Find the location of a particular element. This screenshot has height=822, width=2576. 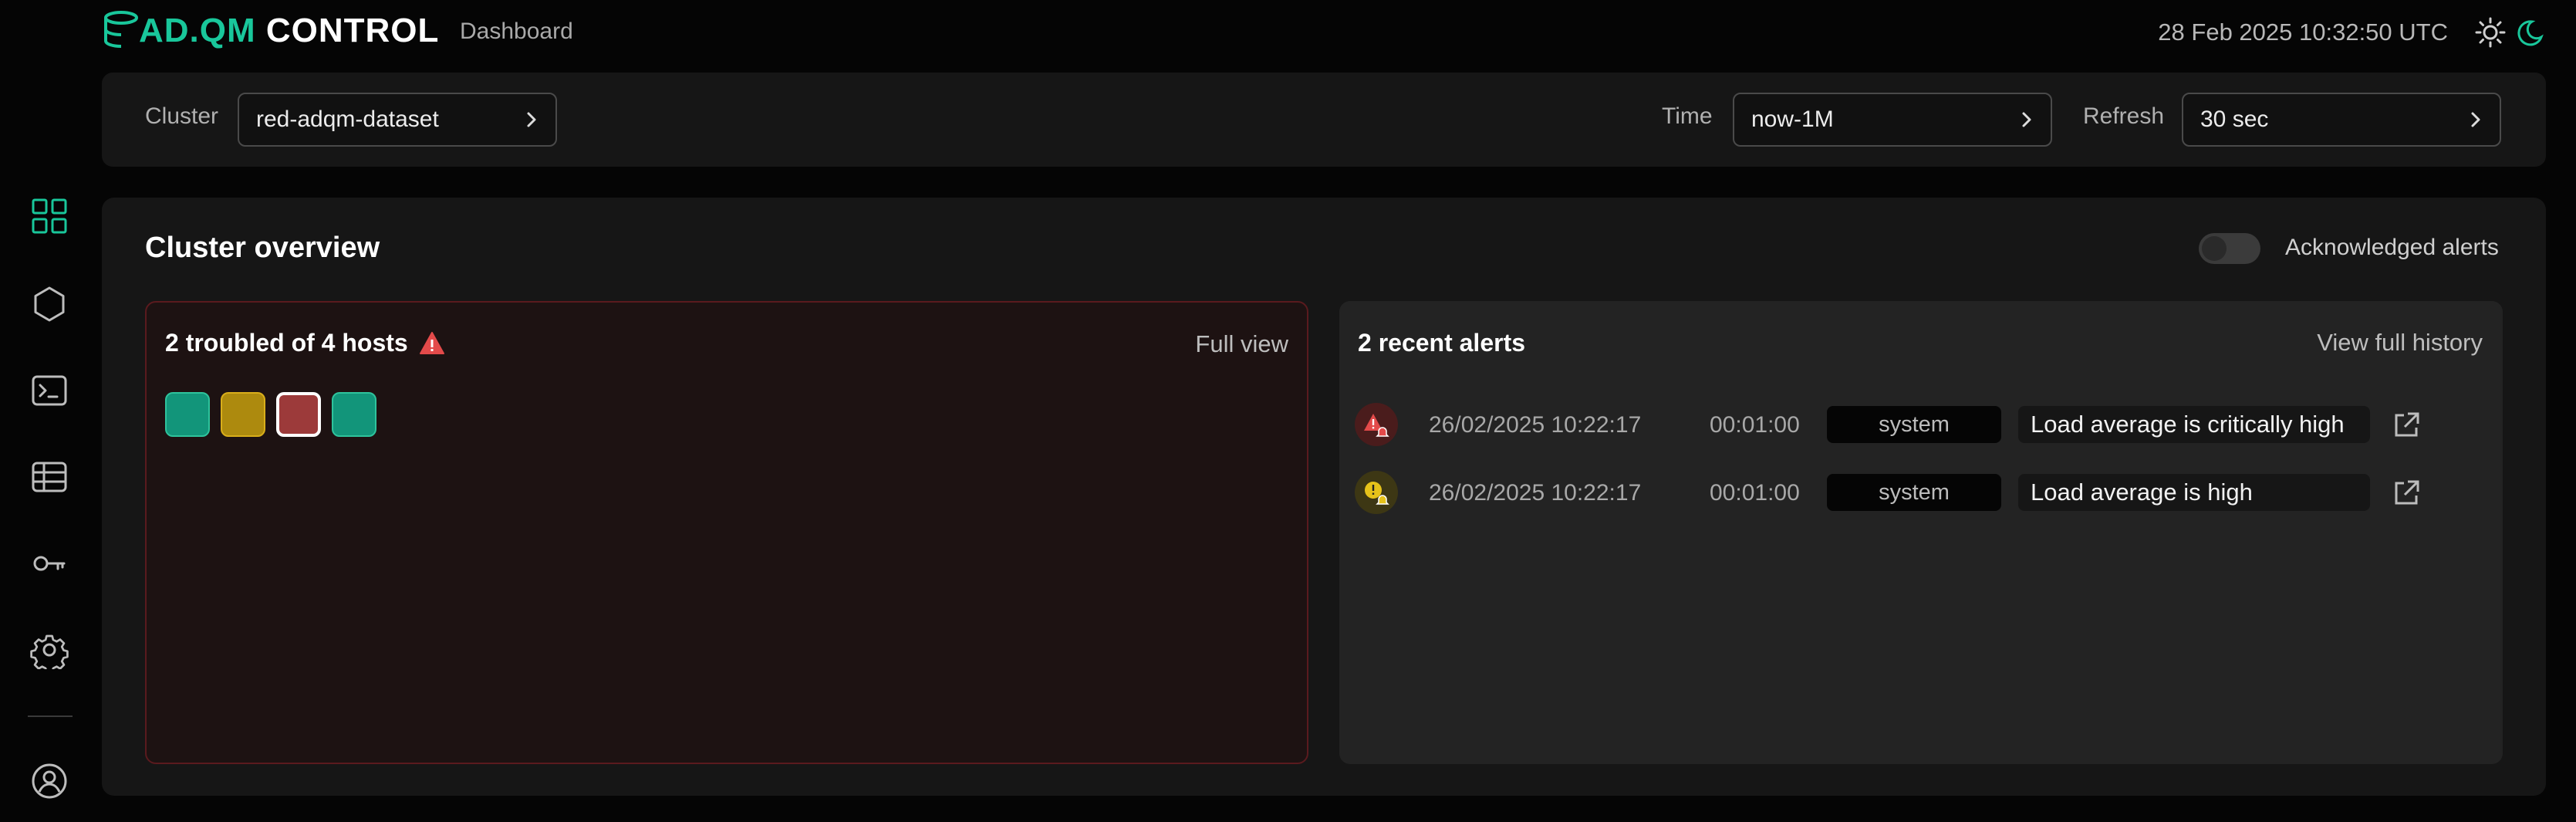

time-value: now-1M is located at coordinates (1792, 119).